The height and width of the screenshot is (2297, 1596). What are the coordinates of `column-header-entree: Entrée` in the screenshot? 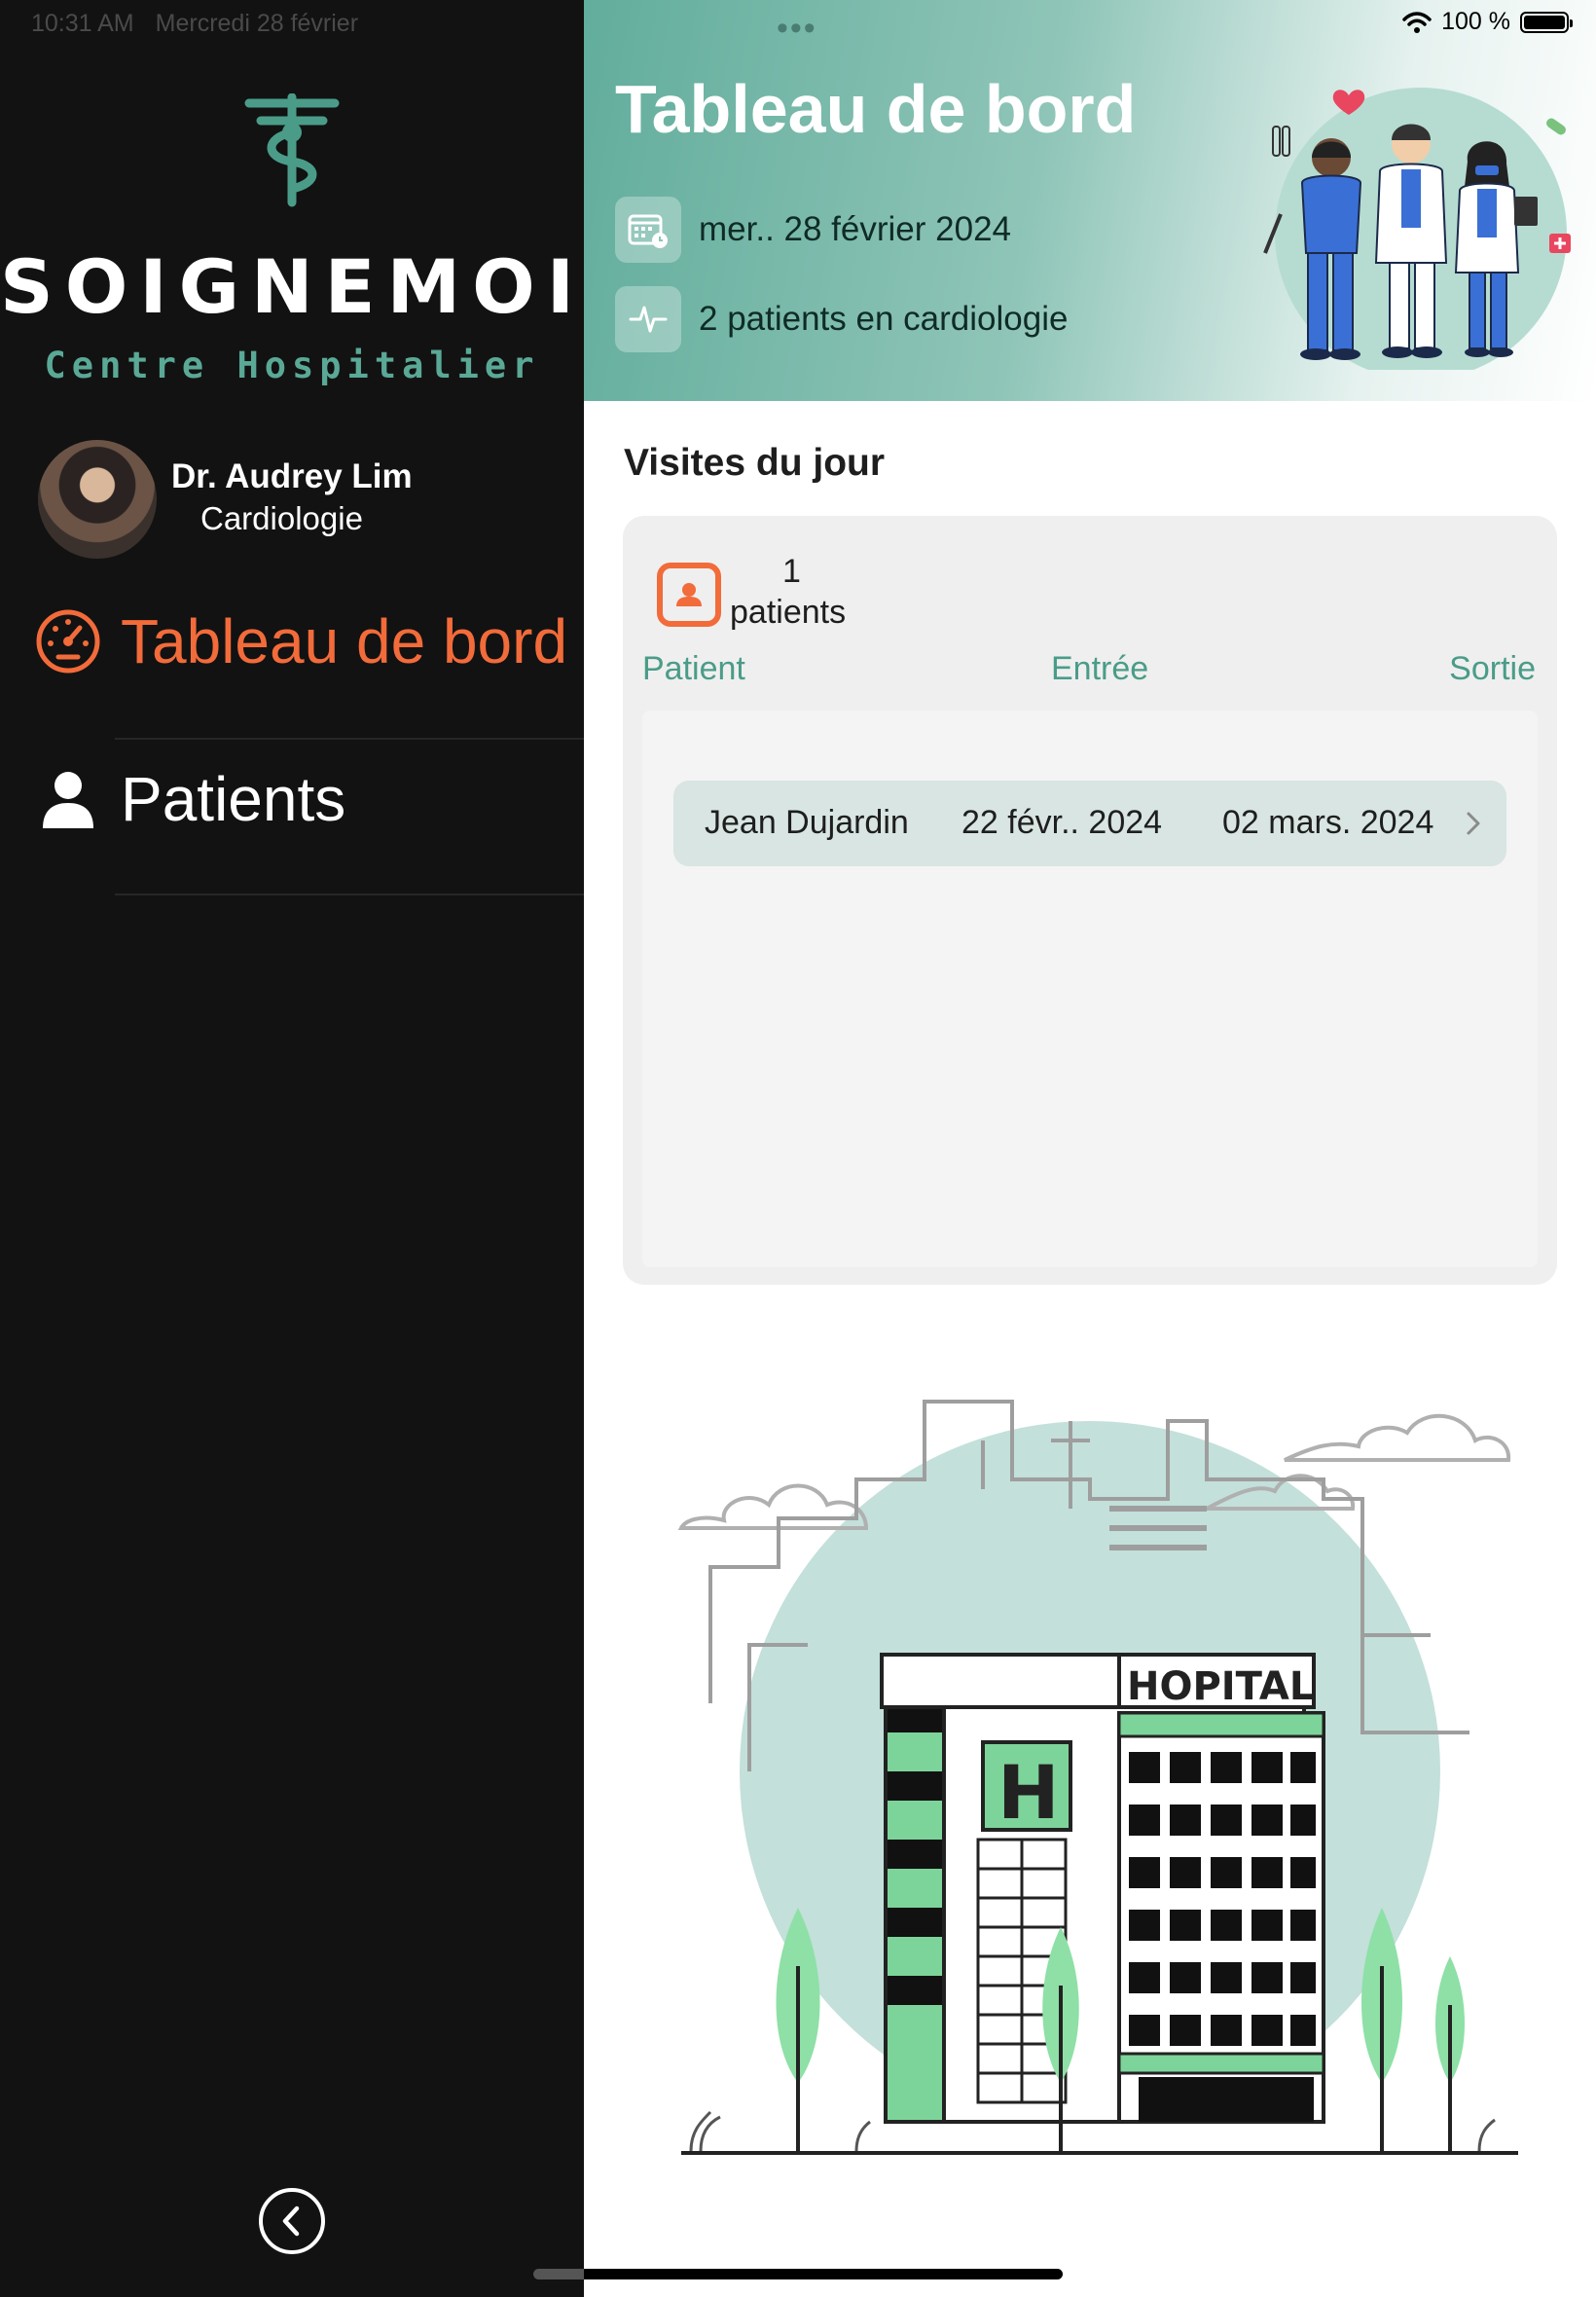 It's located at (1100, 668).